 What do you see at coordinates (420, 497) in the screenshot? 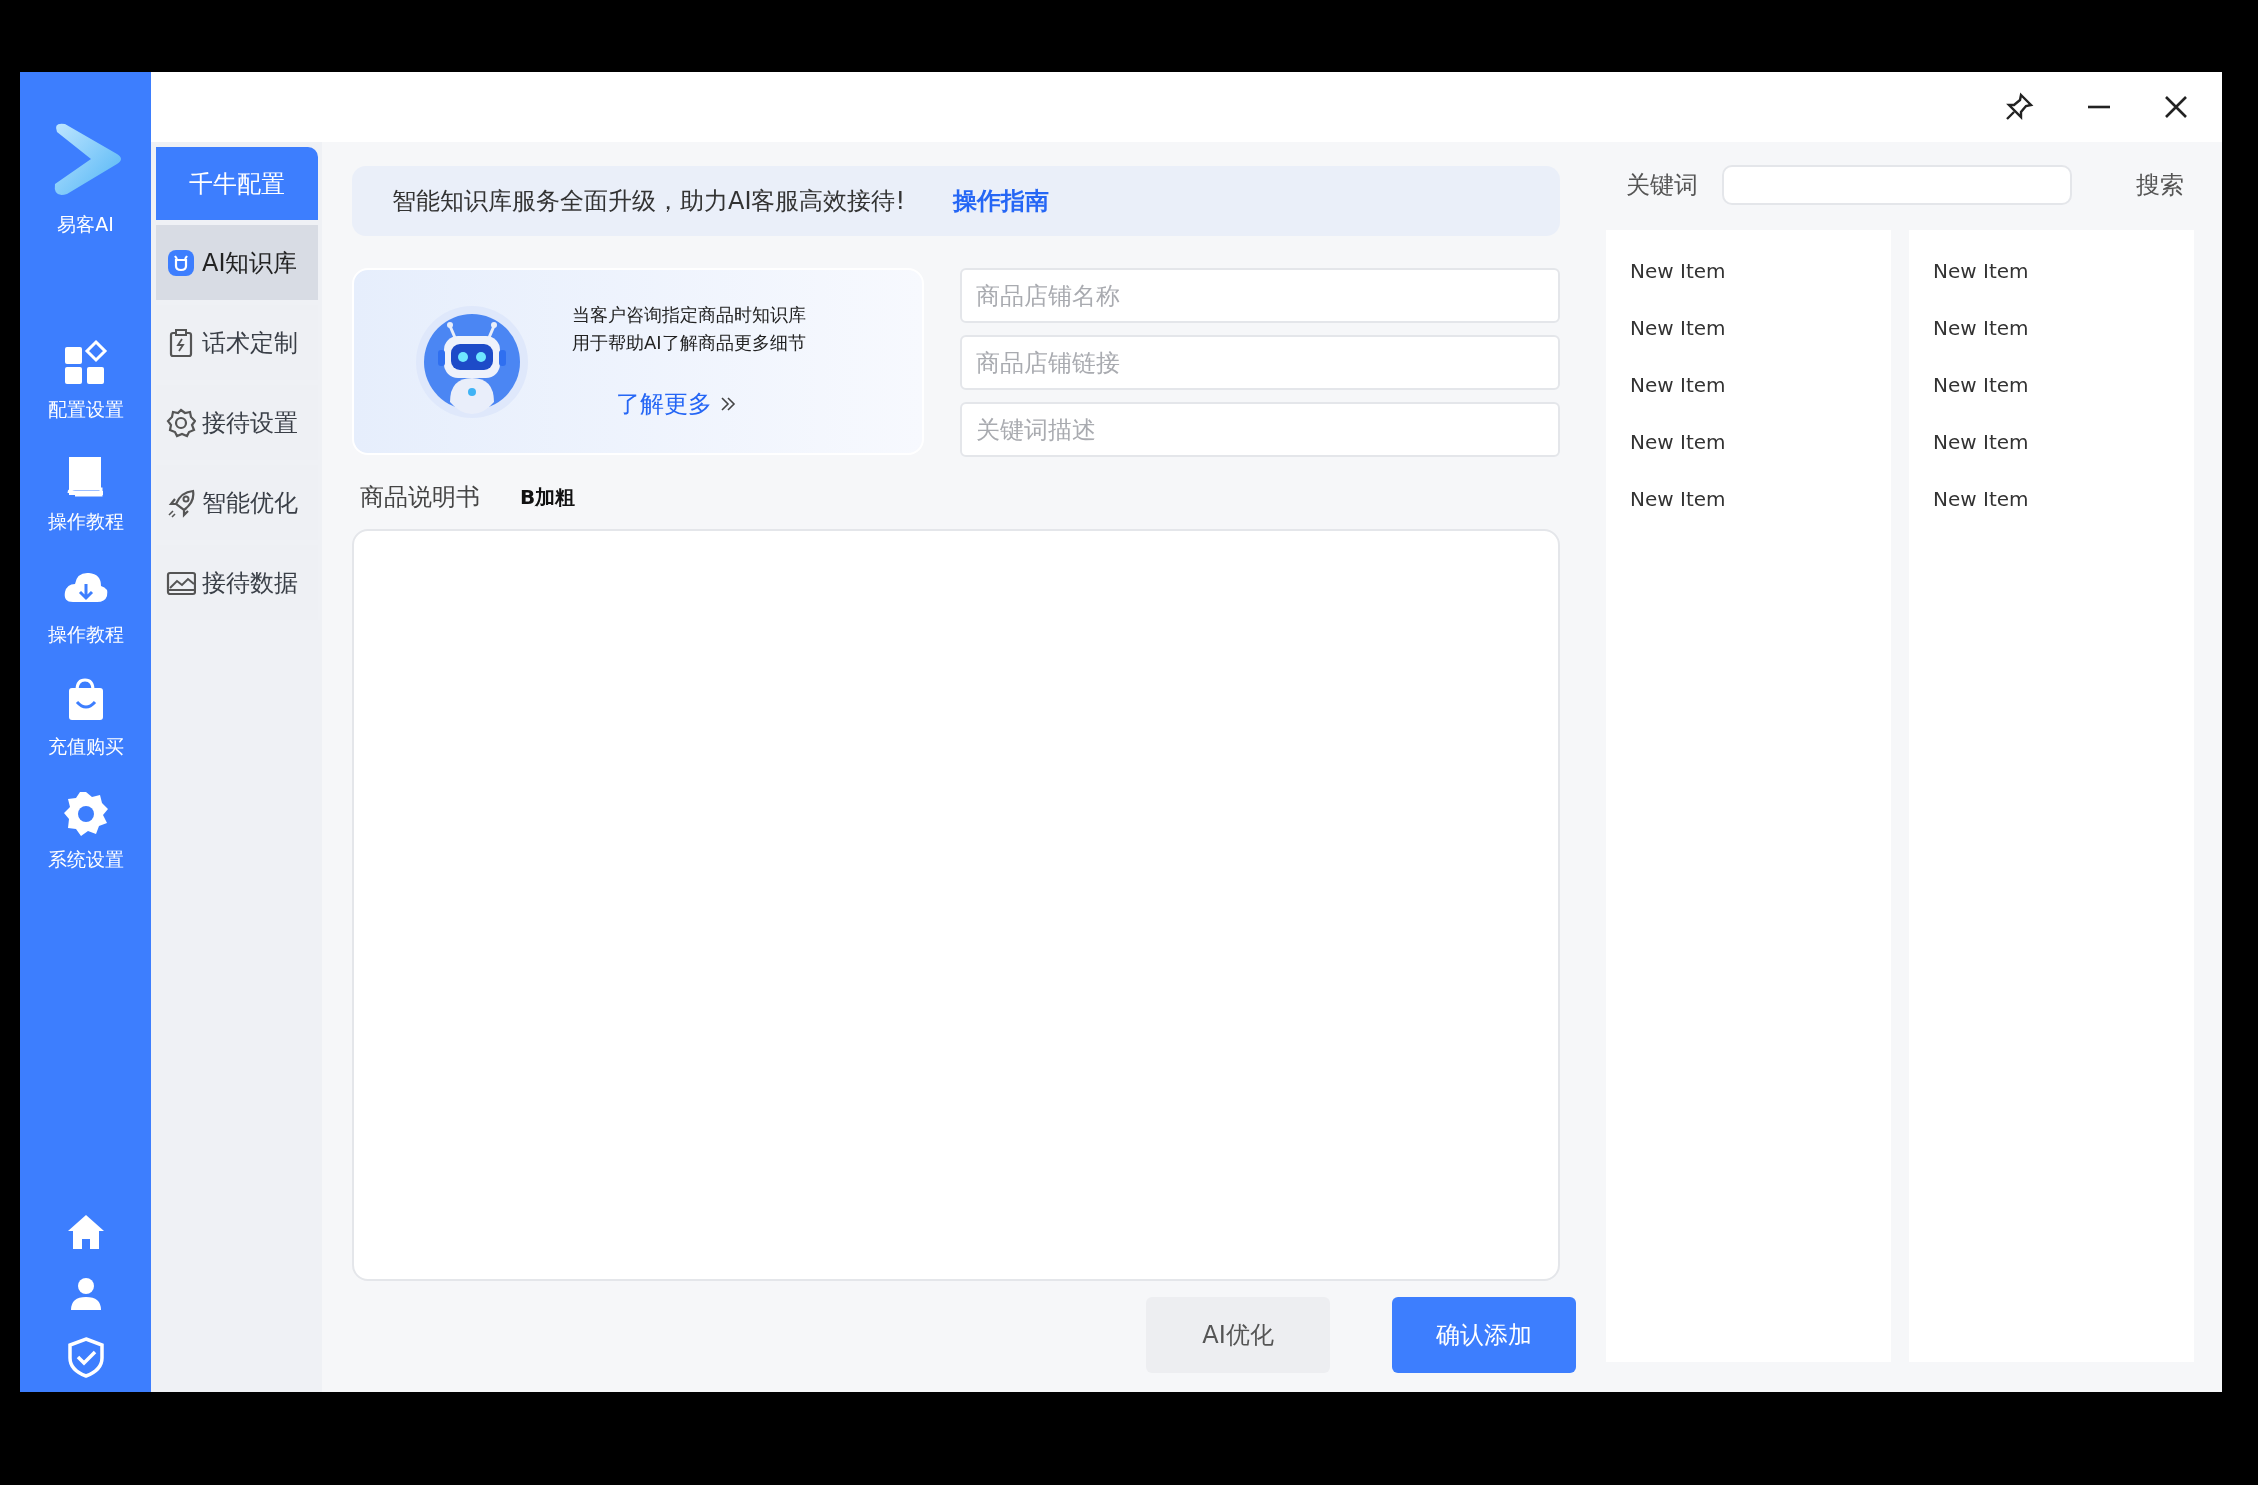
I see `editor-label: 商品说明书` at bounding box center [420, 497].